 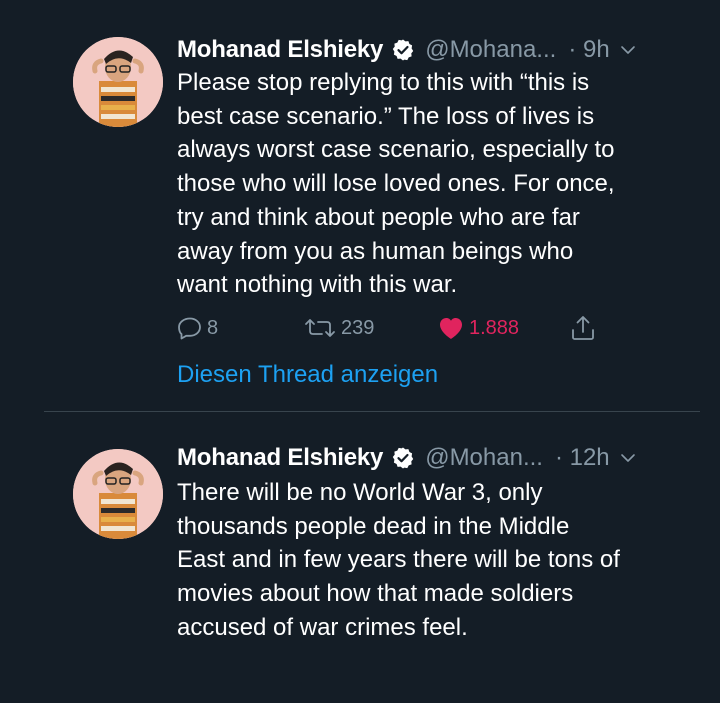 I want to click on tweet-text-line: try and think about people who are far, so click(x=378, y=217).